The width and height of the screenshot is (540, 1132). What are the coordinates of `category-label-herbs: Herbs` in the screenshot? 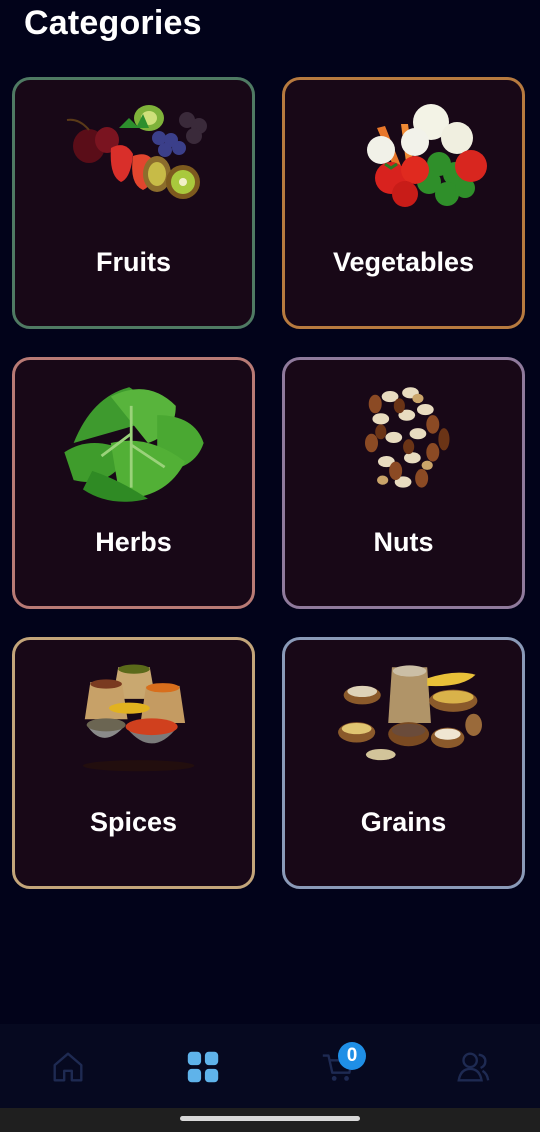 It's located at (133, 542).